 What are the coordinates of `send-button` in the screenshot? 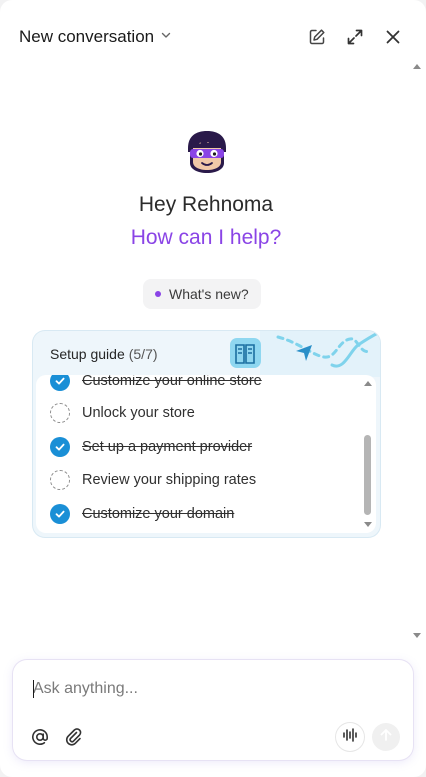 It's located at (386, 737).